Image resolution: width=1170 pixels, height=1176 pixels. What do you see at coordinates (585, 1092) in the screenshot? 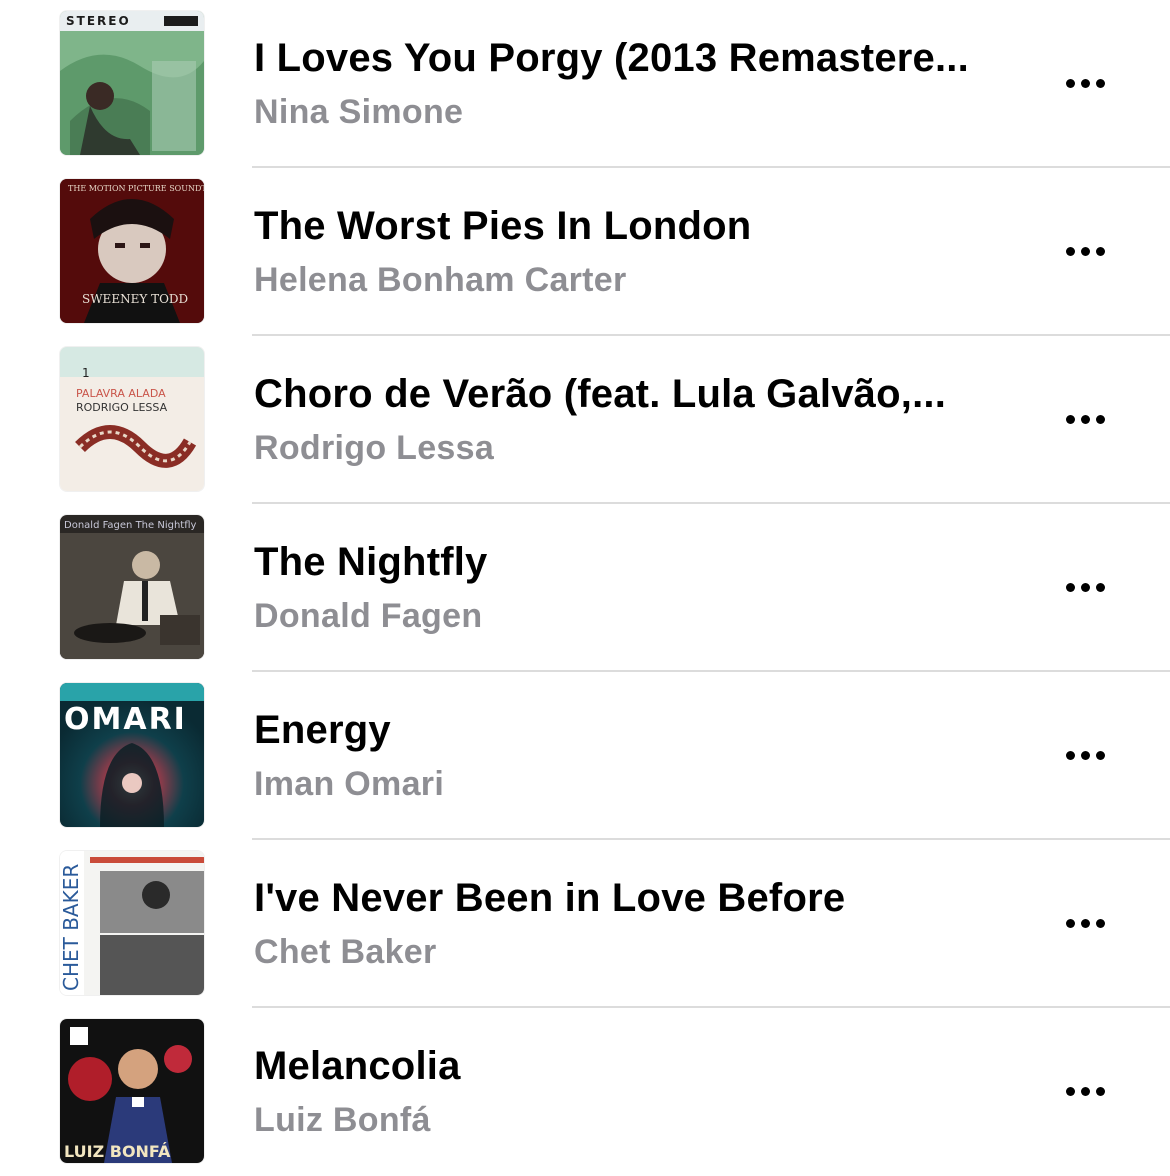
I see `song-row: LUIZ BONFÁ Melancolia Luiz Bonfá` at bounding box center [585, 1092].